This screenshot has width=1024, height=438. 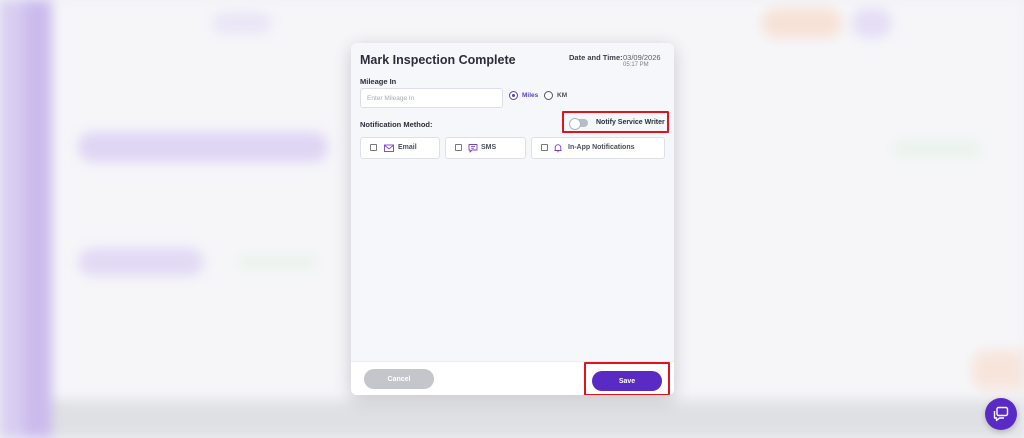 I want to click on chat-button, so click(x=1001, y=414).